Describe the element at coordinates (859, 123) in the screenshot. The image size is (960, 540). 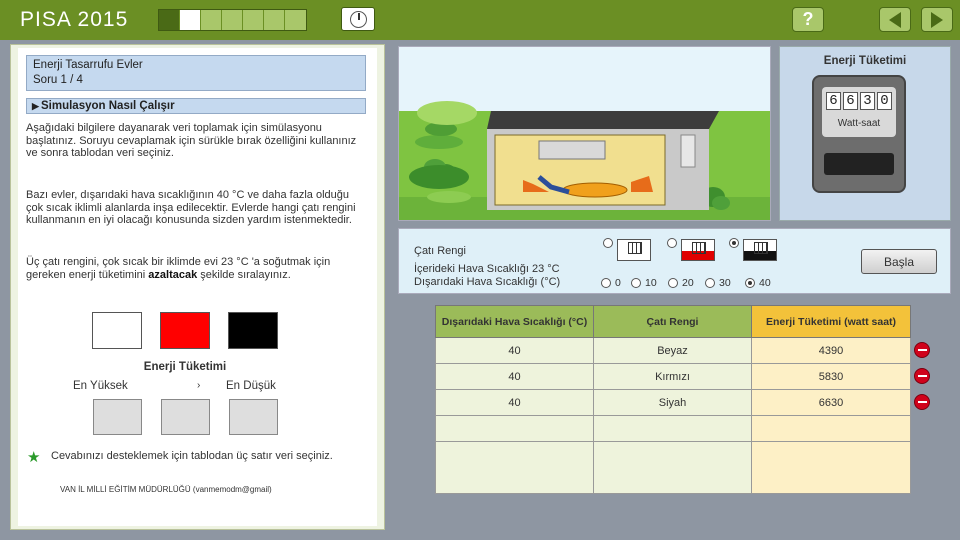
I see `meter-unit: Watt-saat` at that location.